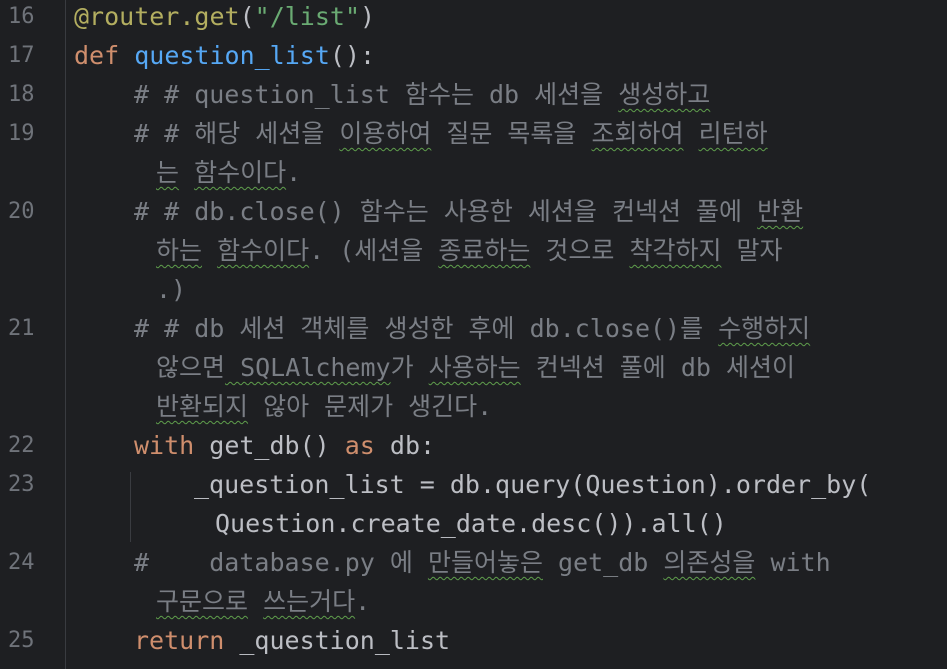  Describe the element at coordinates (191, 367) in the screenshot. I see `comment-text: 않으면` at that location.